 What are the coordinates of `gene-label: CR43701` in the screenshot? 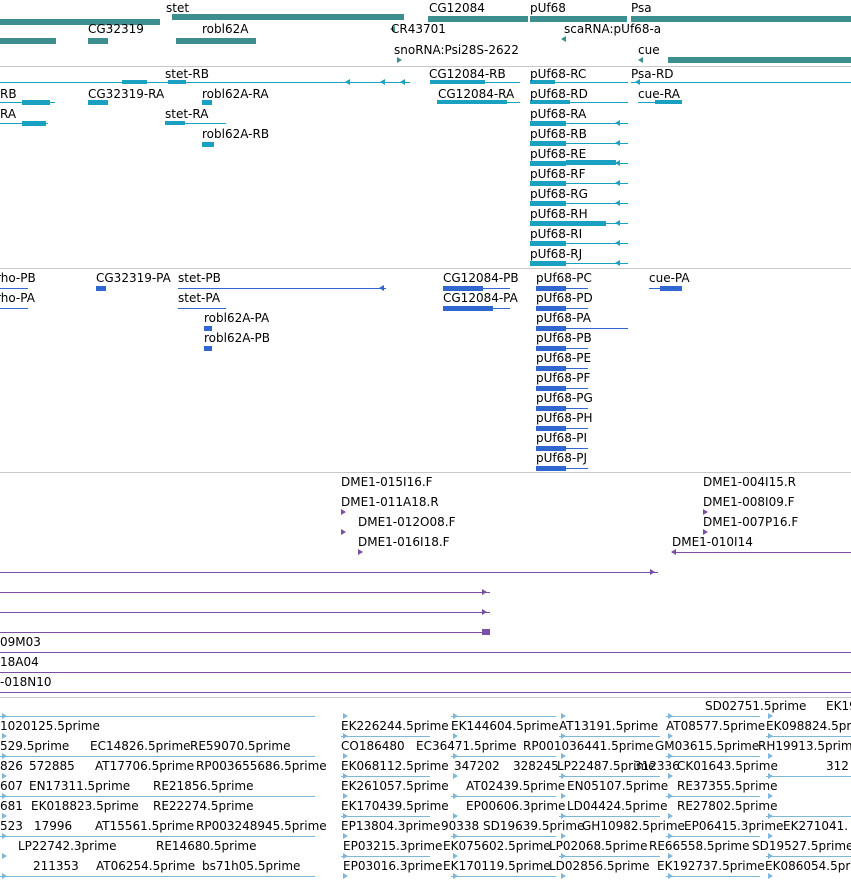 It's located at (418, 29).